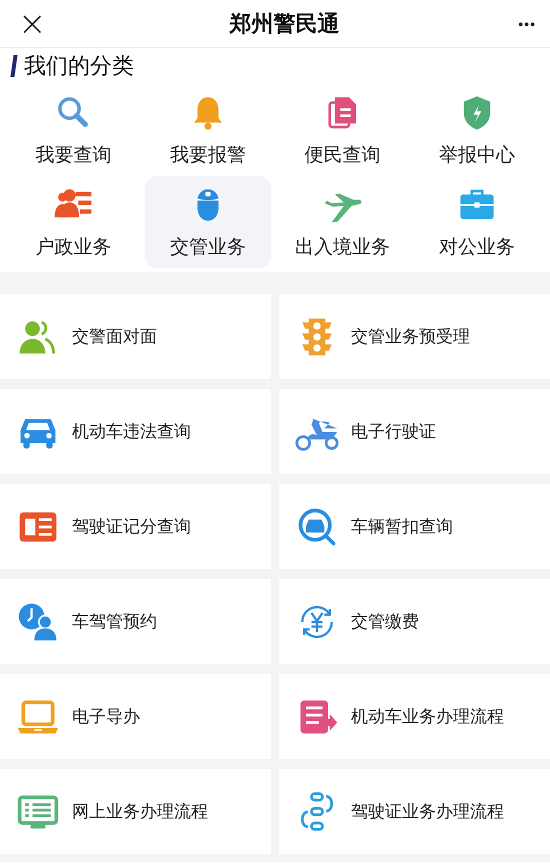 Image resolution: width=550 pixels, height=866 pixels. I want to click on category-item: 便民查询, so click(342, 130).